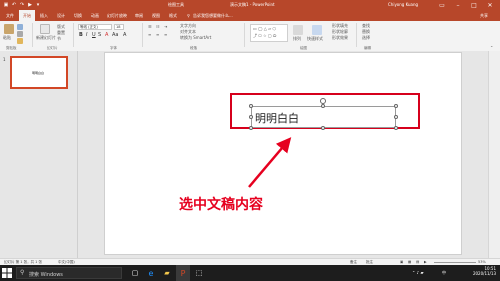 The image size is (500, 281). I want to click on collapse-ribbon-icon: ⌃, so click(491, 48).